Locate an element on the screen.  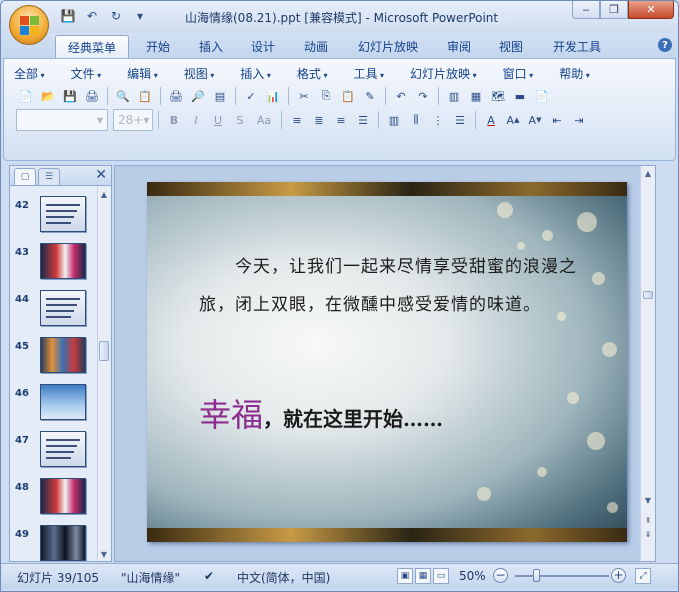
copy-icon: ⎘ is located at coordinates (326, 96).